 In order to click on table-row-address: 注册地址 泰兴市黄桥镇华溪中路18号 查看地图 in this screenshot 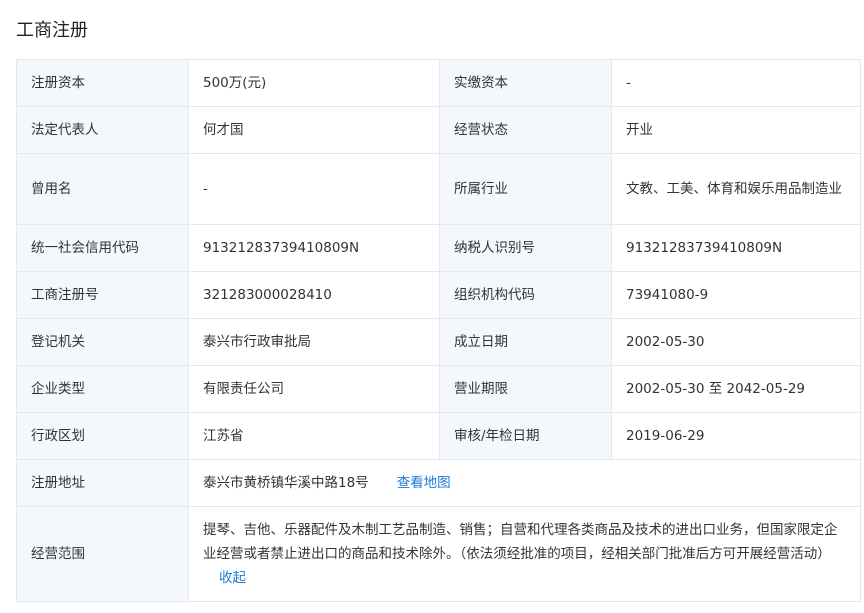, I will do `click(438, 483)`.